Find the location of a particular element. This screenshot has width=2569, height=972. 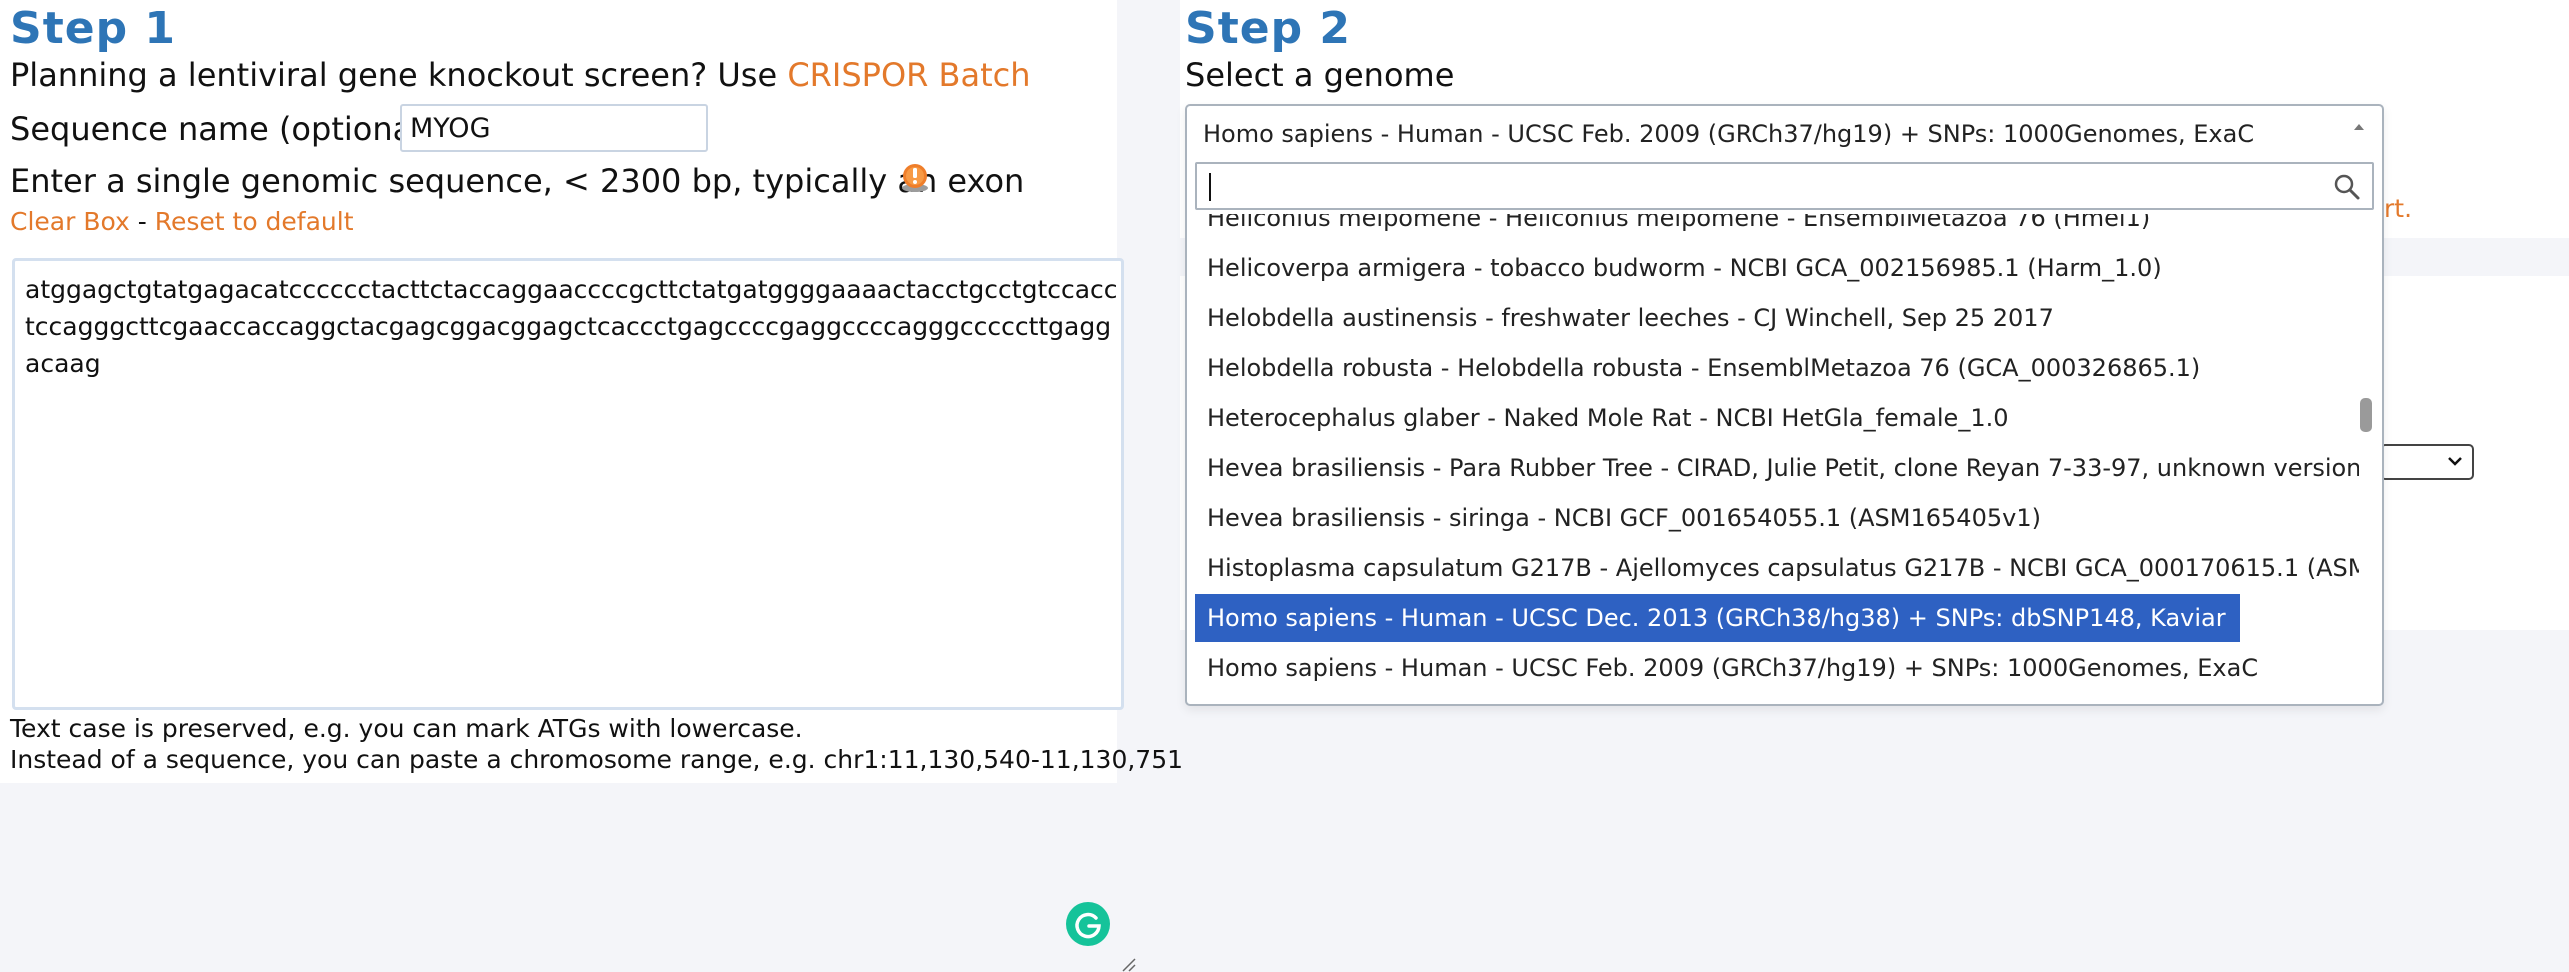

search-icon is located at coordinates (2347, 187).